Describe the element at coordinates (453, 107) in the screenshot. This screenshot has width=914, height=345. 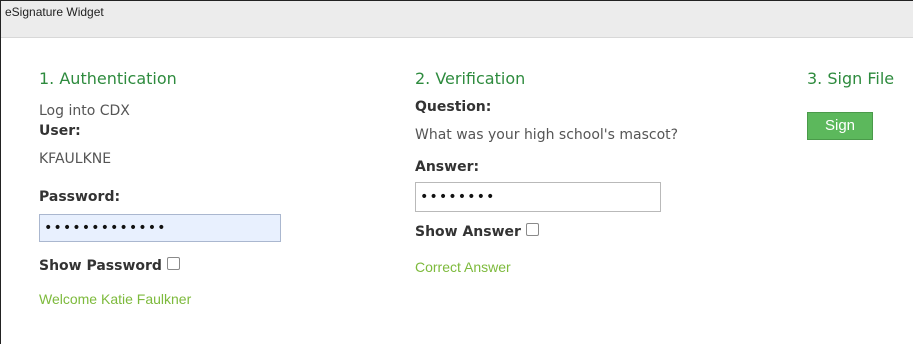
I see `question-label: Question:` at that location.